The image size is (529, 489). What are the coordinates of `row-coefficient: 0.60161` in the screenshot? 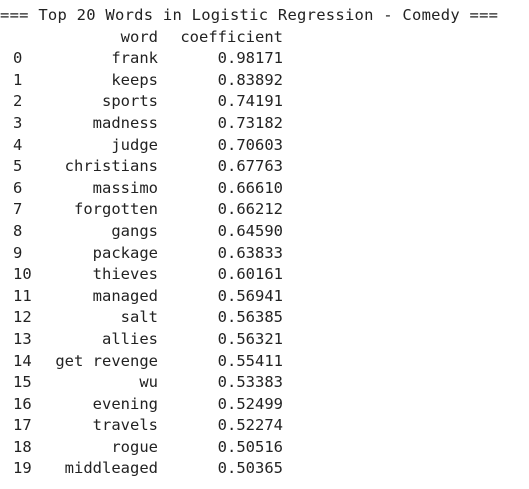 It's located at (250, 274).